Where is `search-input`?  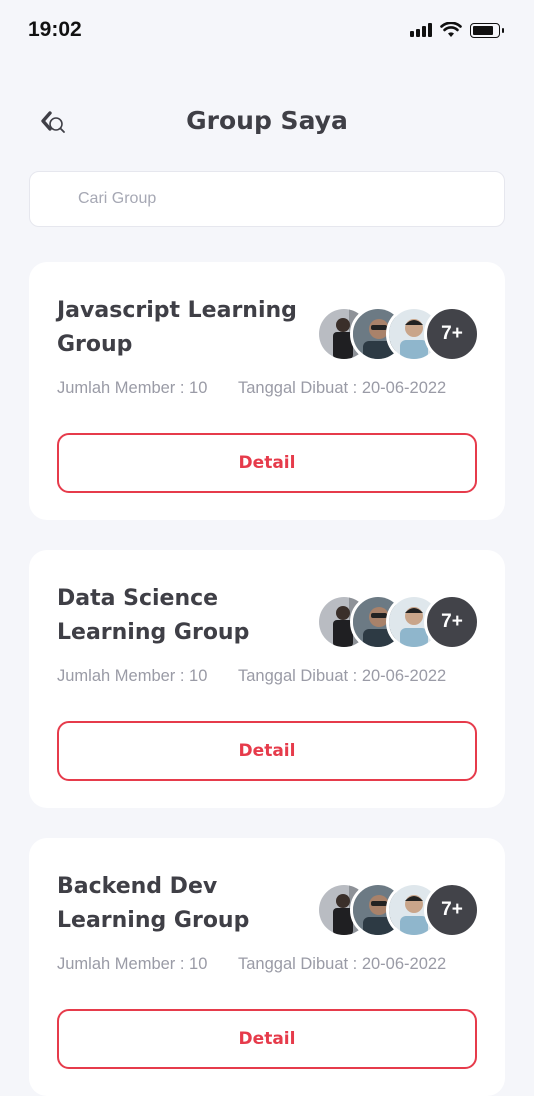
search-input is located at coordinates (290, 199).